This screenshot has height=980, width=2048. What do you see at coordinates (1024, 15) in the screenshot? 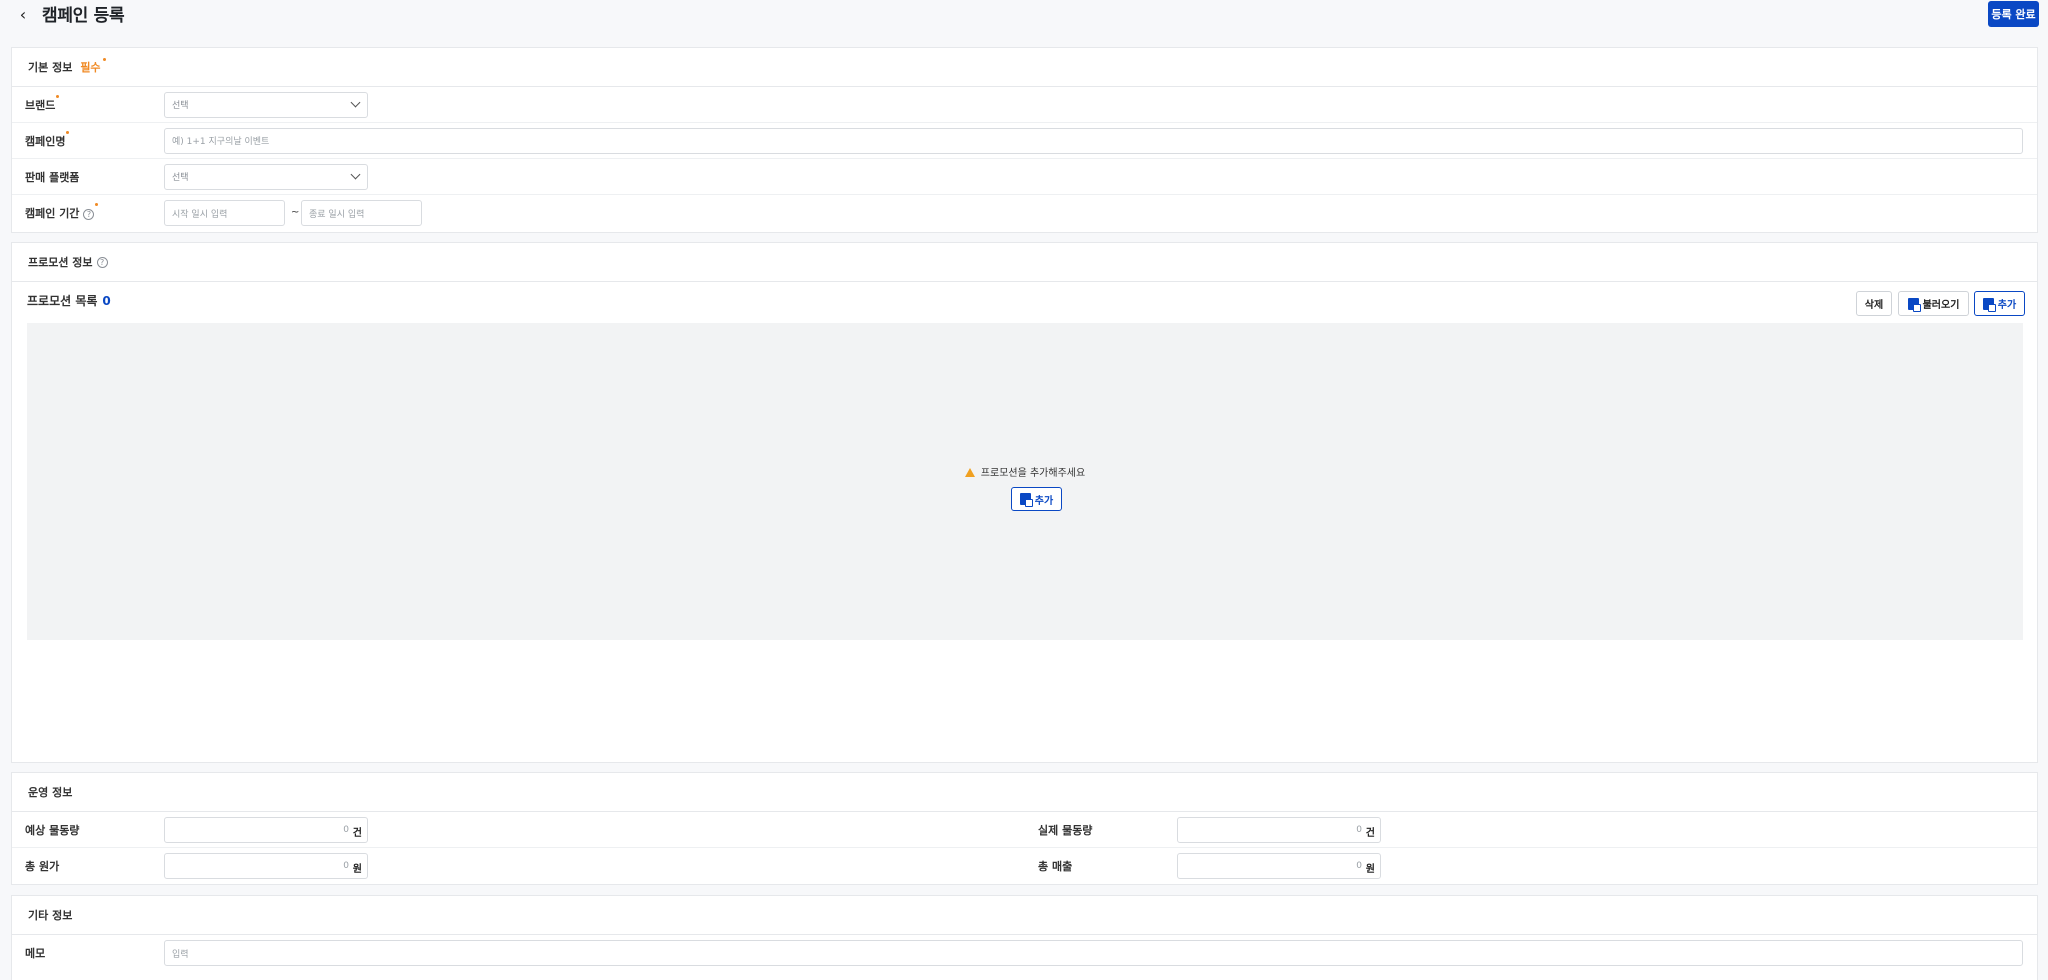
I see `page-header: ‹ 캠페인 등록 등록 완료` at bounding box center [1024, 15].